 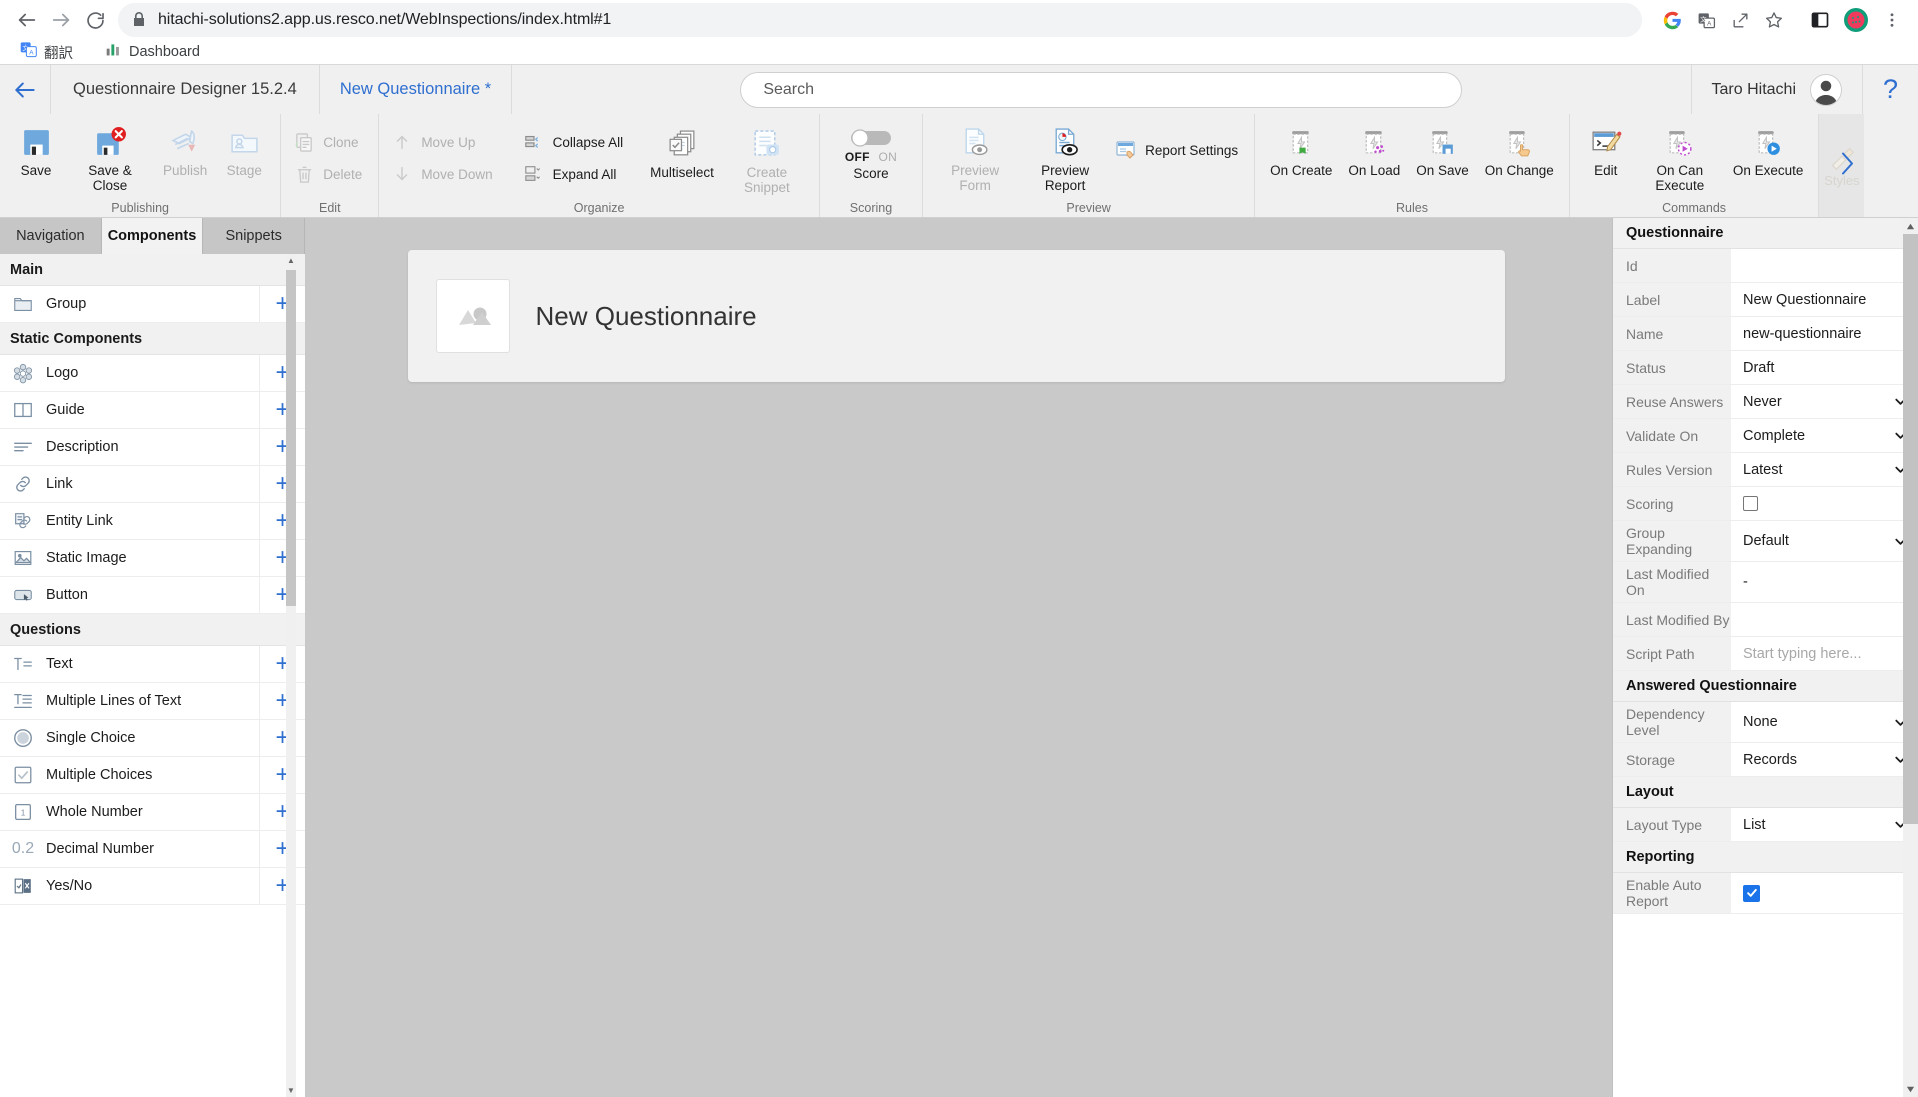 What do you see at coordinates (27, 20) in the screenshot?
I see `back-arrow-icon` at bounding box center [27, 20].